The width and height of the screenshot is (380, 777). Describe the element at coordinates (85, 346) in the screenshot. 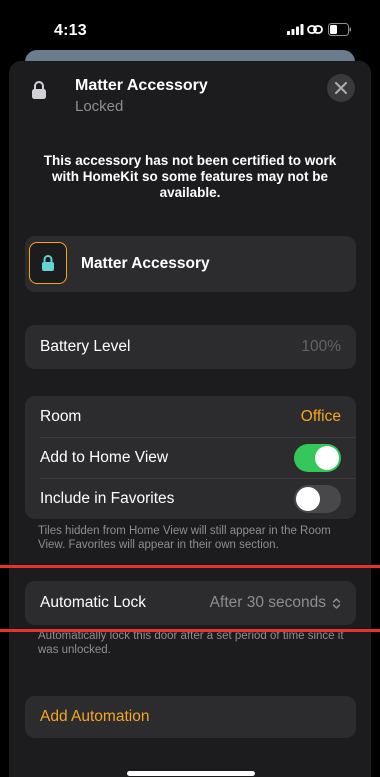

I see `battery-level-label: Battery Level` at that location.